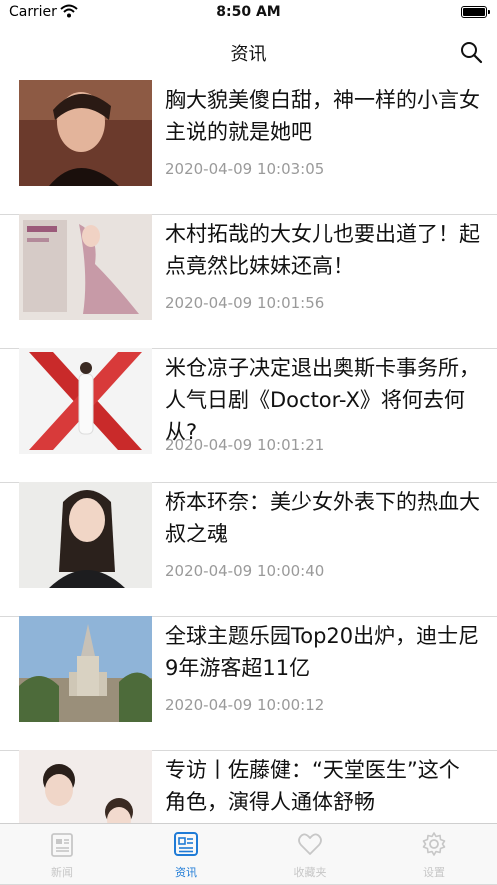  I want to click on tab-news: 新闻, so click(62, 855).